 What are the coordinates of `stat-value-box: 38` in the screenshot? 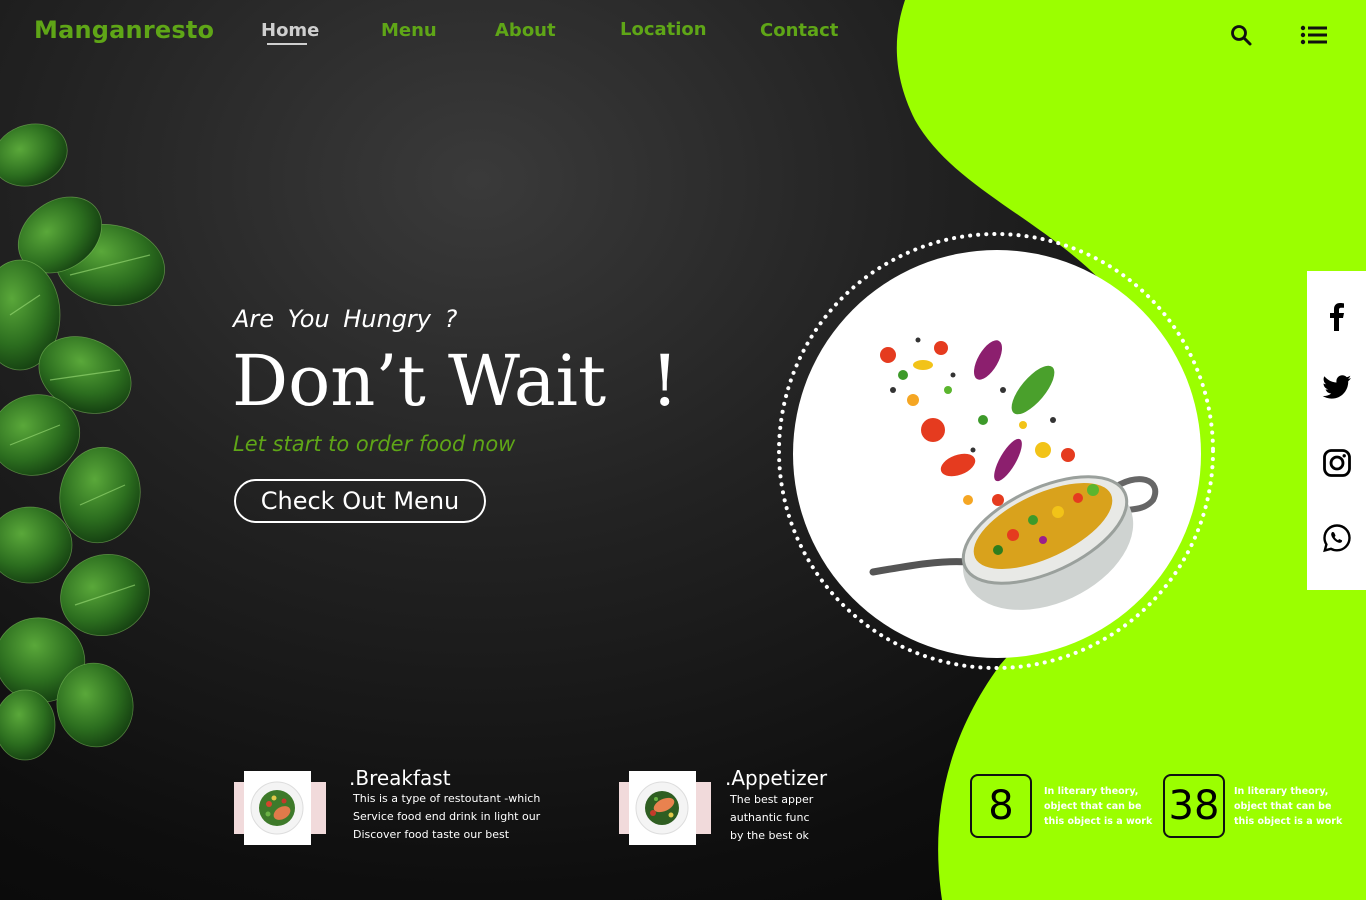 It's located at (1194, 806).